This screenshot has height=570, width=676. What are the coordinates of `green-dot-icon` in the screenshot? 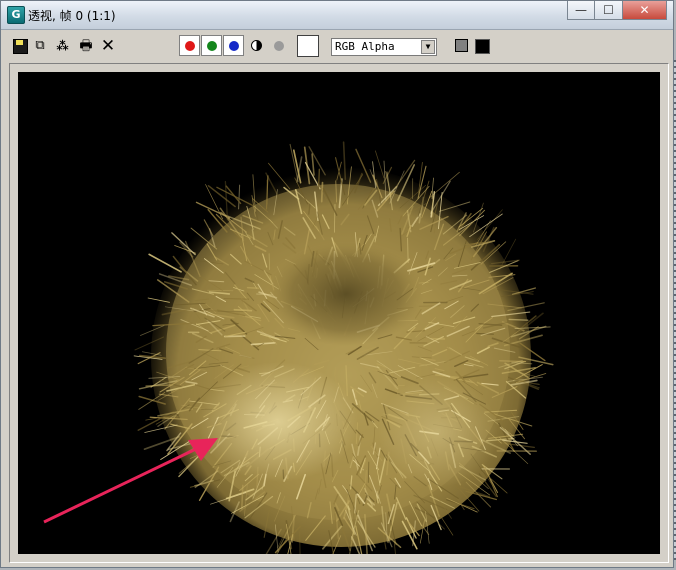 It's located at (211, 45).